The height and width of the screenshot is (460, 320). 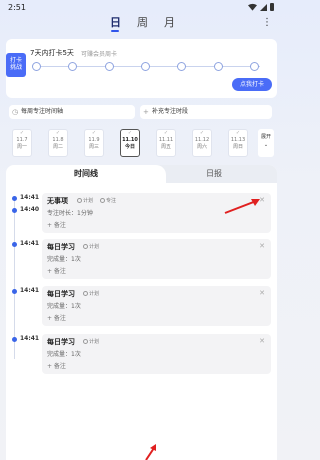 What do you see at coordinates (57, 201) in the screenshot?
I see `entry-title: 无事项` at bounding box center [57, 201].